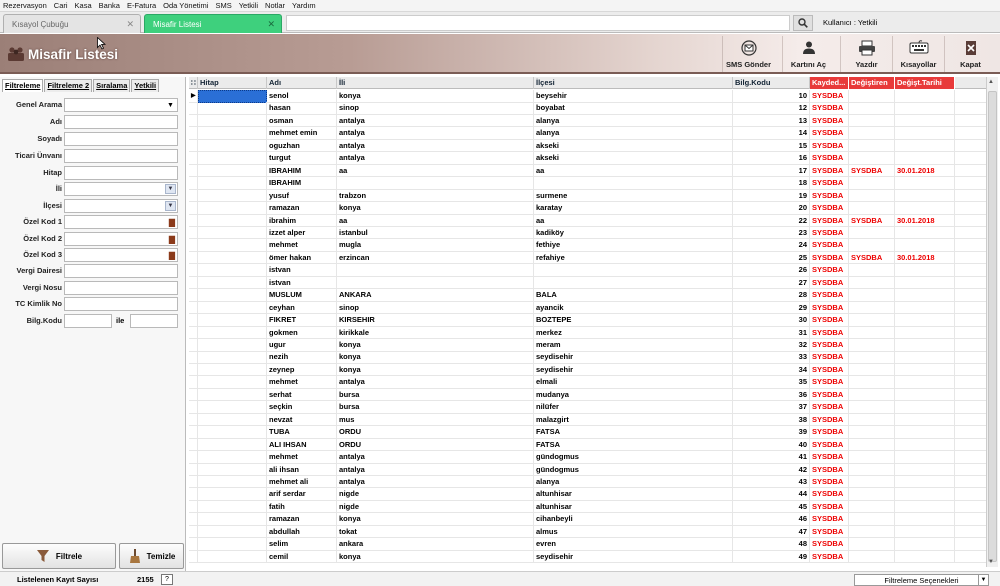 This screenshot has height=586, width=1000. What do you see at coordinates (302, 133) in the screenshot?
I see `name-cell: mehmet emin` at bounding box center [302, 133].